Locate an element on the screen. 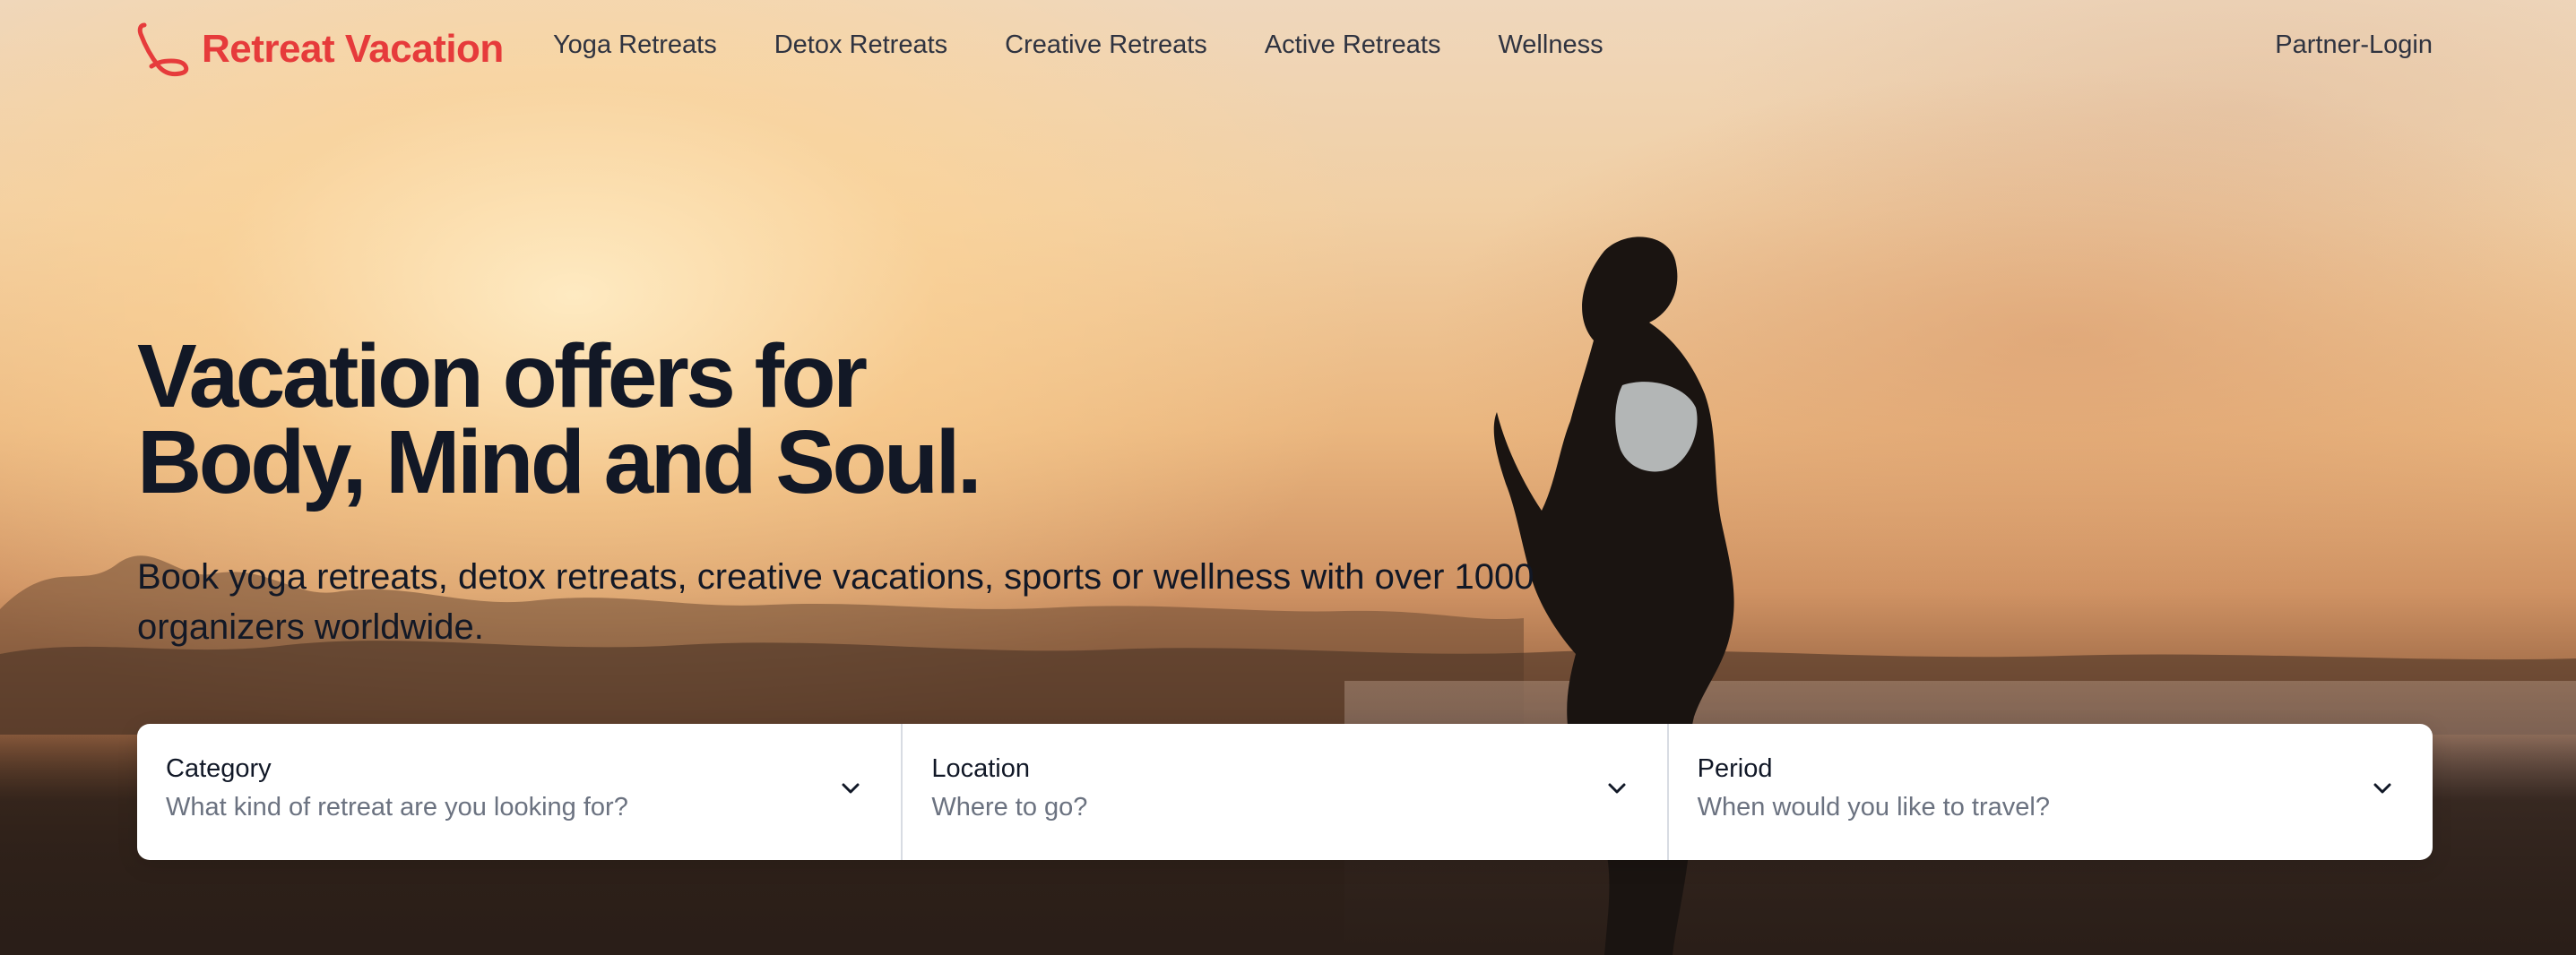  location-select: Location Where to go? is located at coordinates (1283, 792).